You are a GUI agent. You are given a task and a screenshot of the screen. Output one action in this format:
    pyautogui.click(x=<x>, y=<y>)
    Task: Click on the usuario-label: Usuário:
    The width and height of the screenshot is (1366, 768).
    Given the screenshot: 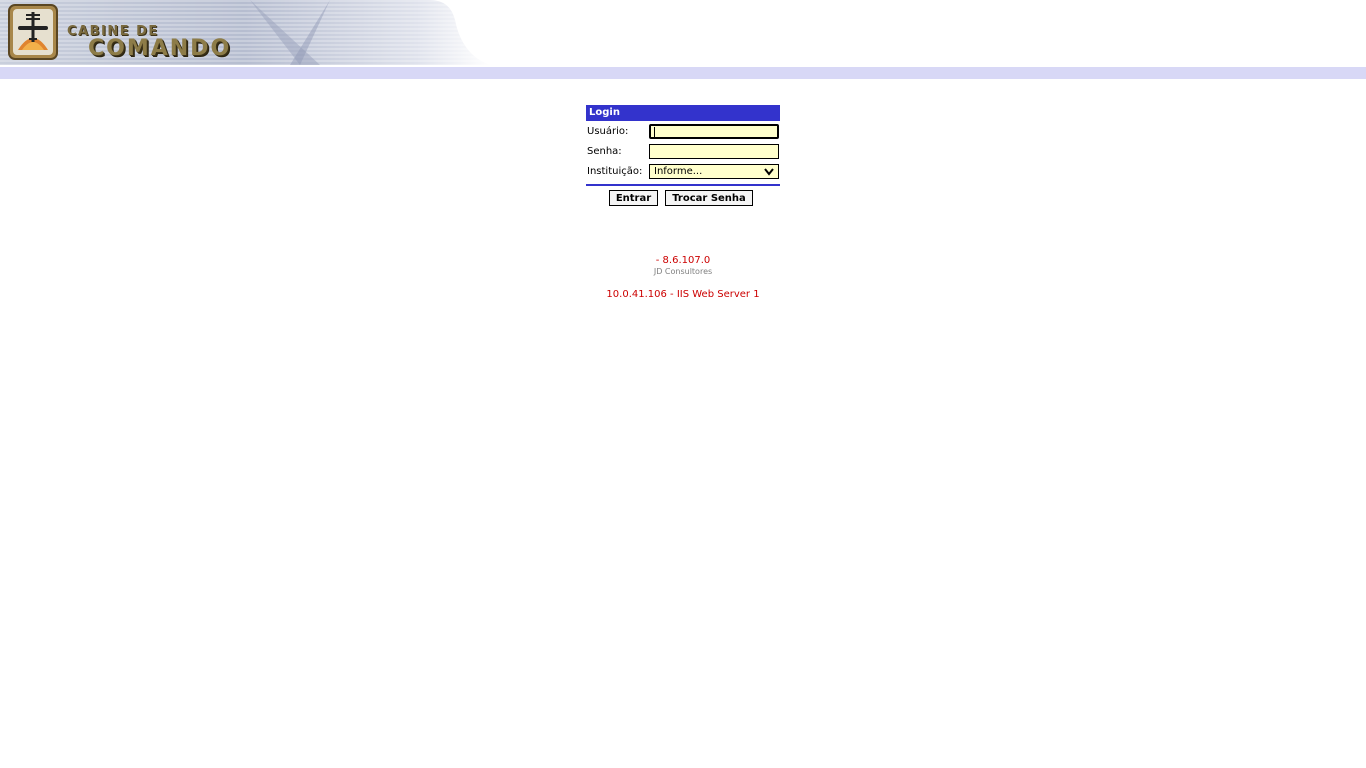 What is the action you would take?
    pyautogui.click(x=608, y=131)
    